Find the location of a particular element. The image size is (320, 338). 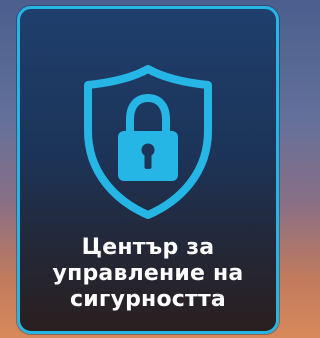

tile-label-line-2: управление на is located at coordinates (148, 273).